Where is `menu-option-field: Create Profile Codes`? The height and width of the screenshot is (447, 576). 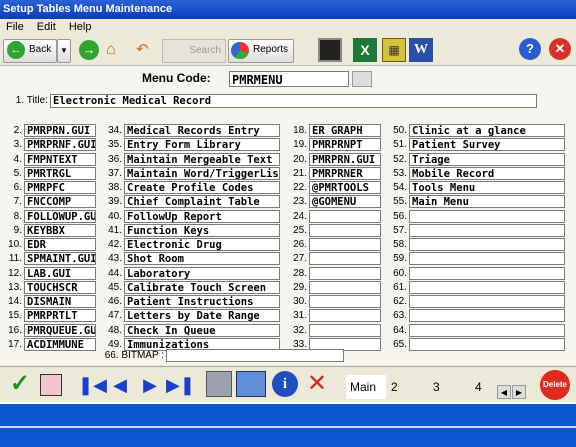
menu-option-field: Create Profile Codes is located at coordinates (202, 187).